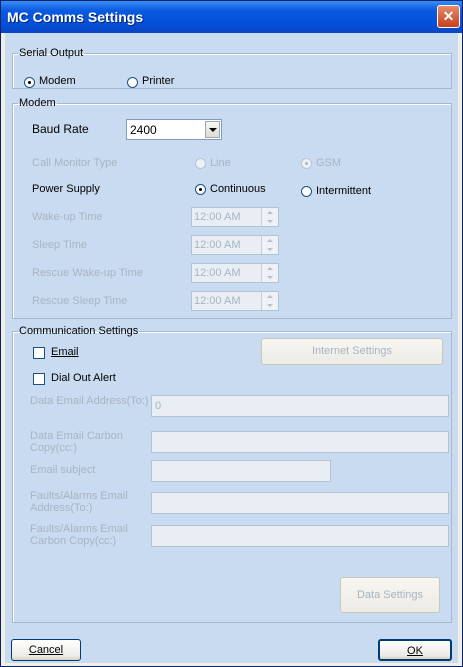 This screenshot has height=667, width=463. What do you see at coordinates (300, 503) in the screenshot?
I see `faults-email-to-input` at bounding box center [300, 503].